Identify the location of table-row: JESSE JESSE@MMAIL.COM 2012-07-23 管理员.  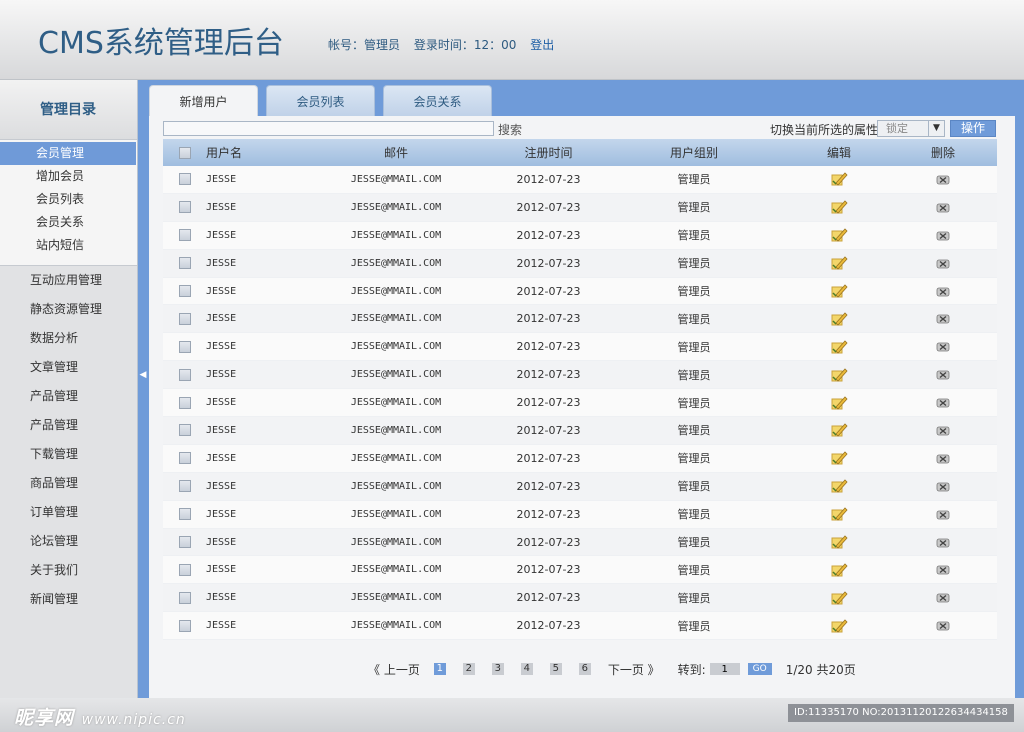
(580, 263).